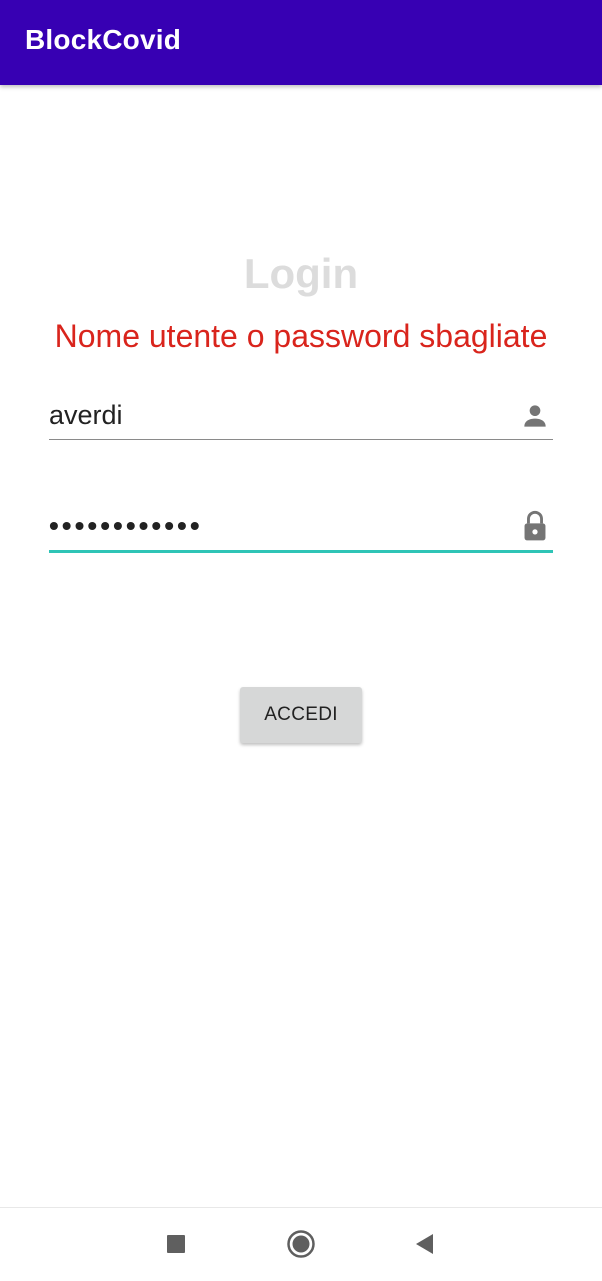 The image size is (602, 1281). What do you see at coordinates (279, 526) in the screenshot?
I see `password-input` at bounding box center [279, 526].